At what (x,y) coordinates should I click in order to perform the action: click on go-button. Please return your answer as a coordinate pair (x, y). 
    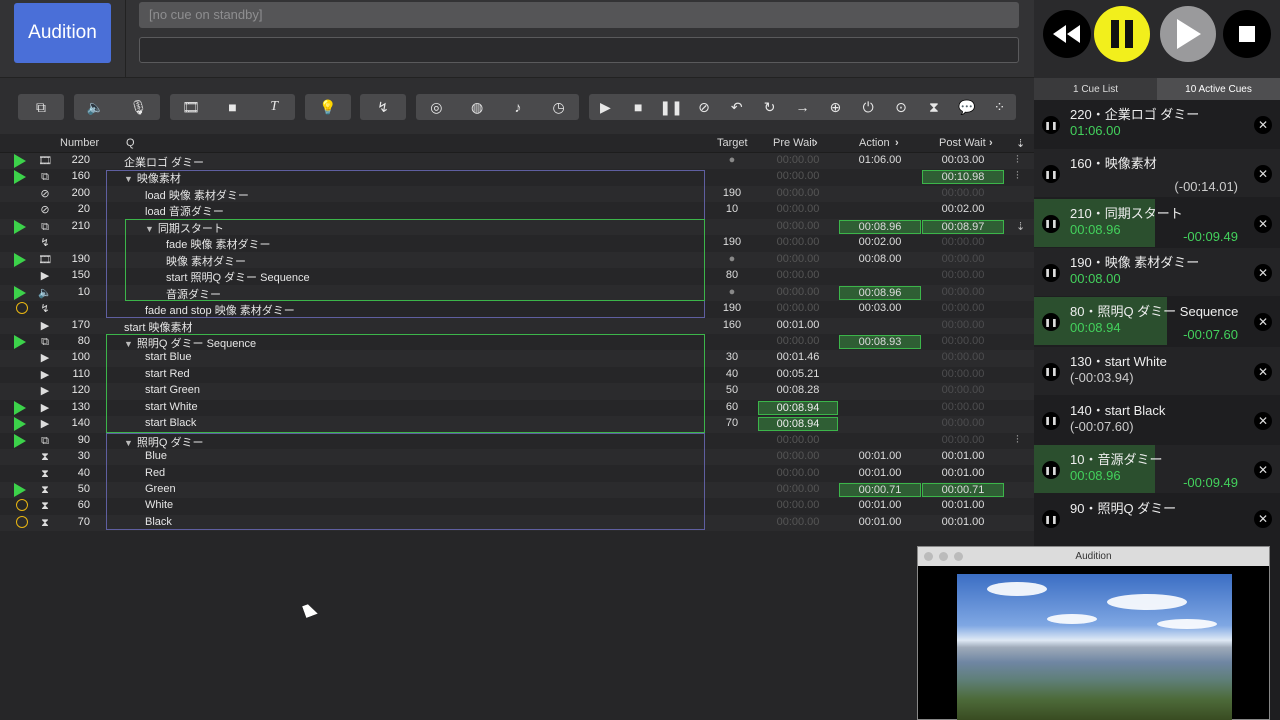
    Looking at the image, I should click on (1188, 34).